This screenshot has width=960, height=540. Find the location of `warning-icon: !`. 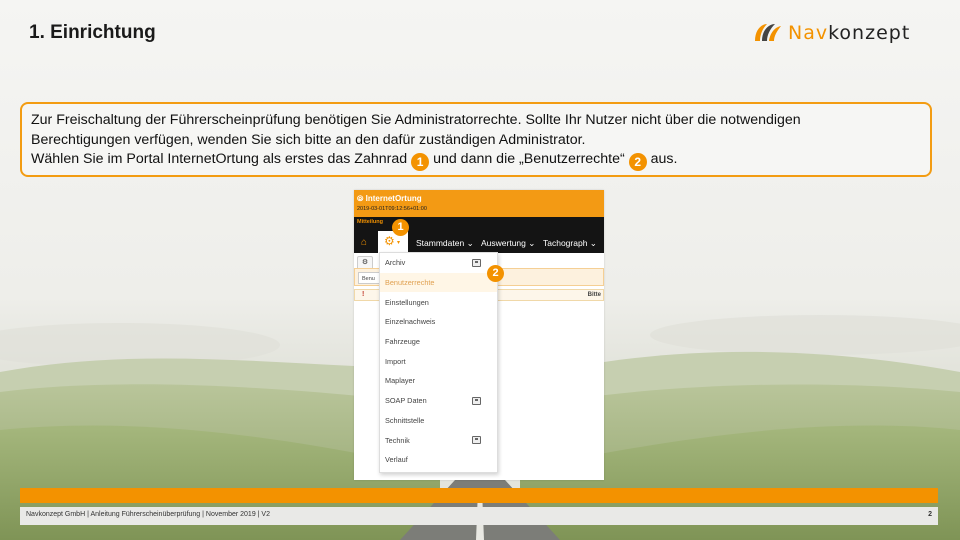

warning-icon: ! is located at coordinates (363, 294).